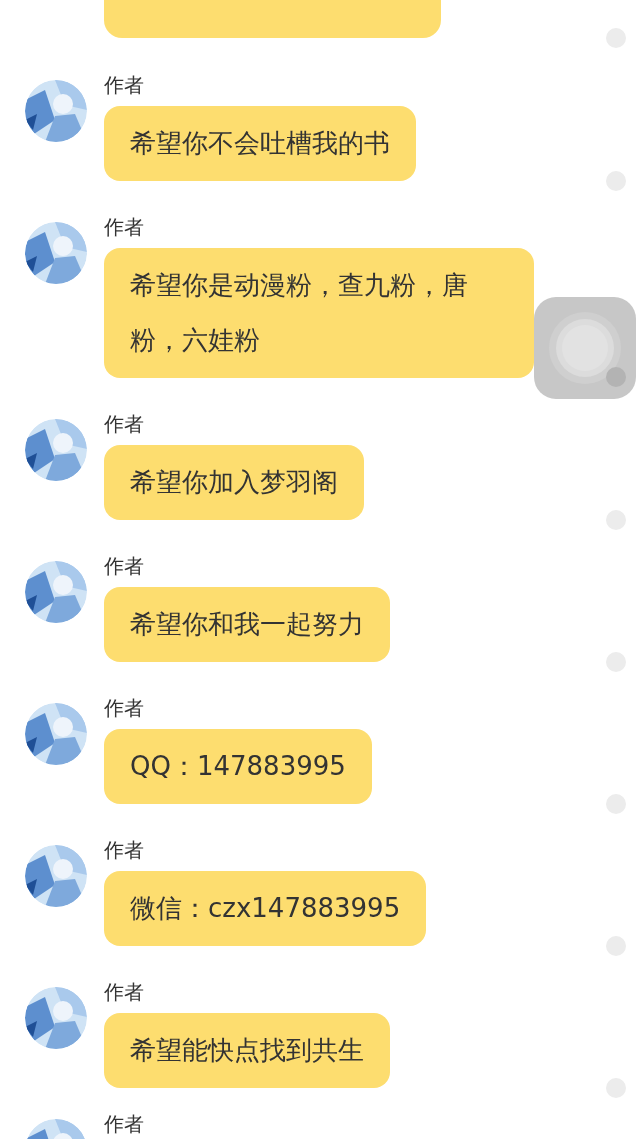 This screenshot has width=640, height=1139. Describe the element at coordinates (234, 482) in the screenshot. I see `message-bubble: 希望你加入梦羽阁` at that location.